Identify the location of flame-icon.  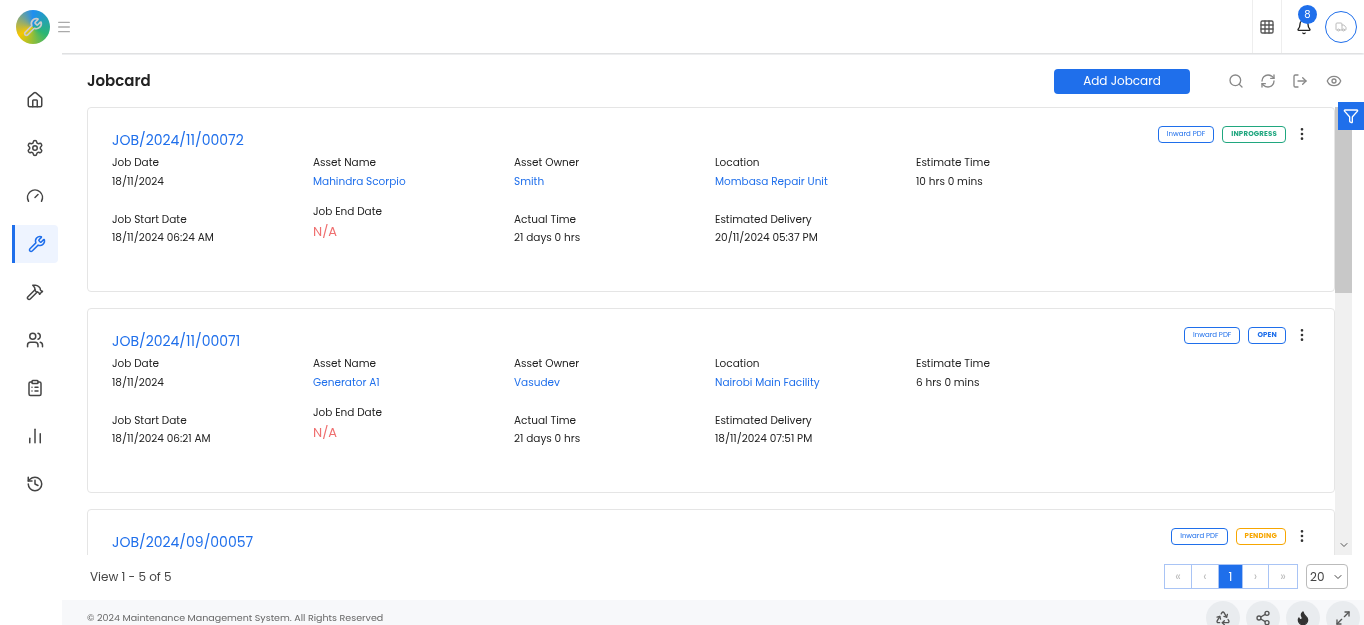
(1303, 617).